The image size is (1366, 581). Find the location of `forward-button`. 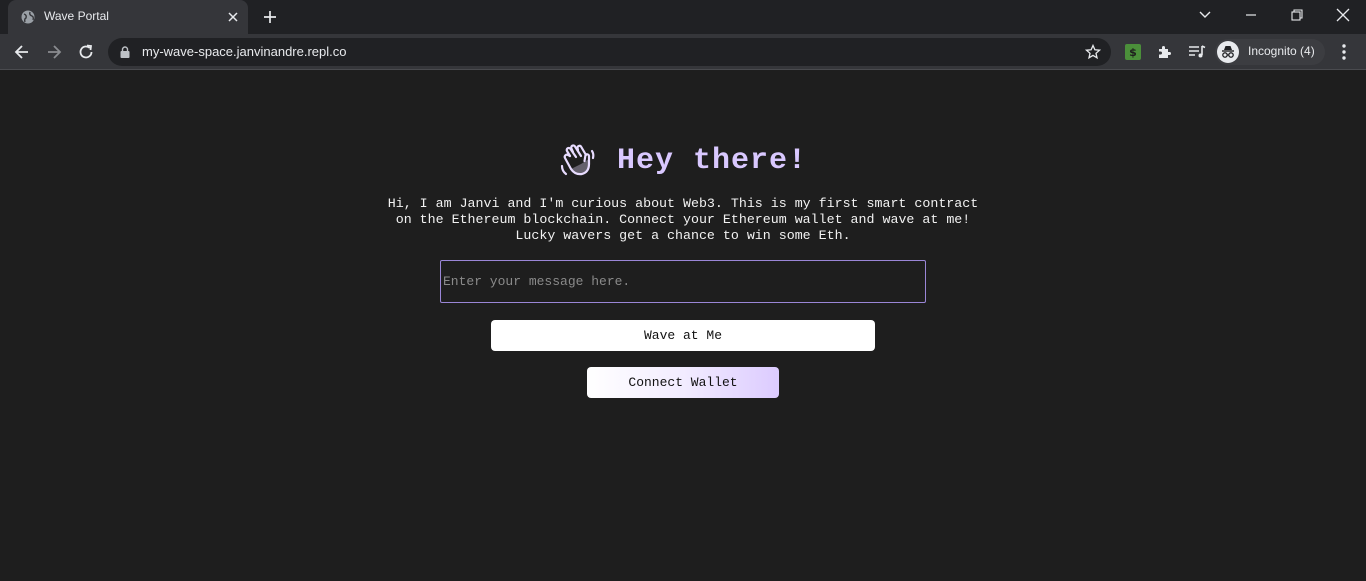

forward-button is located at coordinates (54, 52).